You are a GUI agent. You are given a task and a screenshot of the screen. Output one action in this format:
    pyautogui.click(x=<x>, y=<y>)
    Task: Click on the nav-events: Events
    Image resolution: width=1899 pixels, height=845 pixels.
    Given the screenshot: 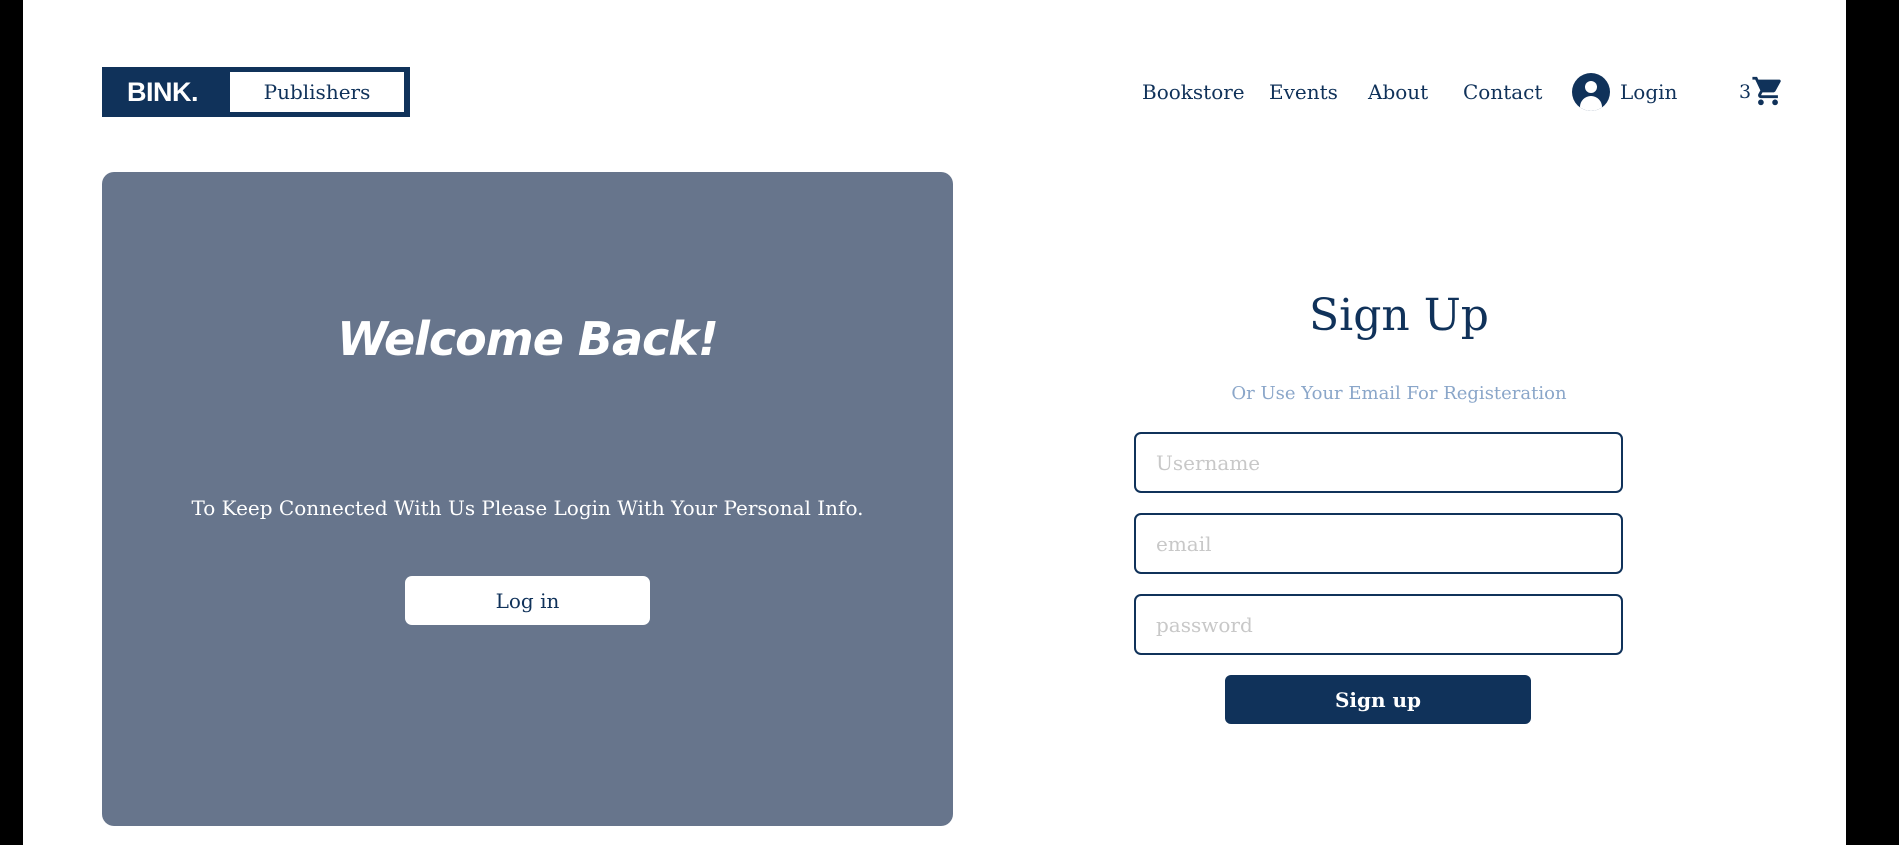 What is the action you would take?
    pyautogui.click(x=1303, y=92)
    